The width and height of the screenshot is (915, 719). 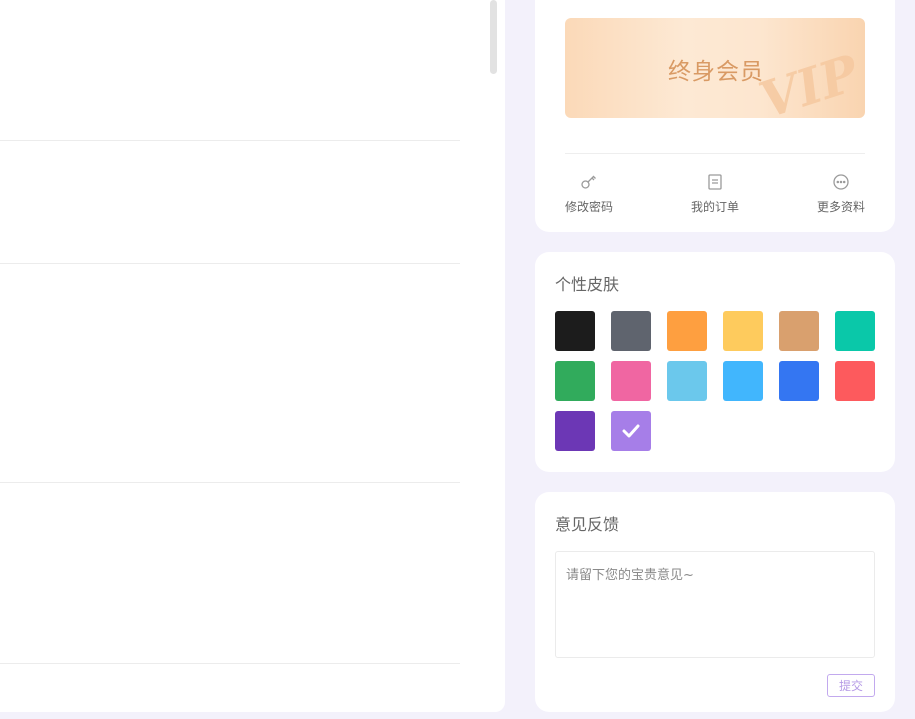 What do you see at coordinates (714, 207) in the screenshot?
I see `my-orders-label: 我的订单` at bounding box center [714, 207].